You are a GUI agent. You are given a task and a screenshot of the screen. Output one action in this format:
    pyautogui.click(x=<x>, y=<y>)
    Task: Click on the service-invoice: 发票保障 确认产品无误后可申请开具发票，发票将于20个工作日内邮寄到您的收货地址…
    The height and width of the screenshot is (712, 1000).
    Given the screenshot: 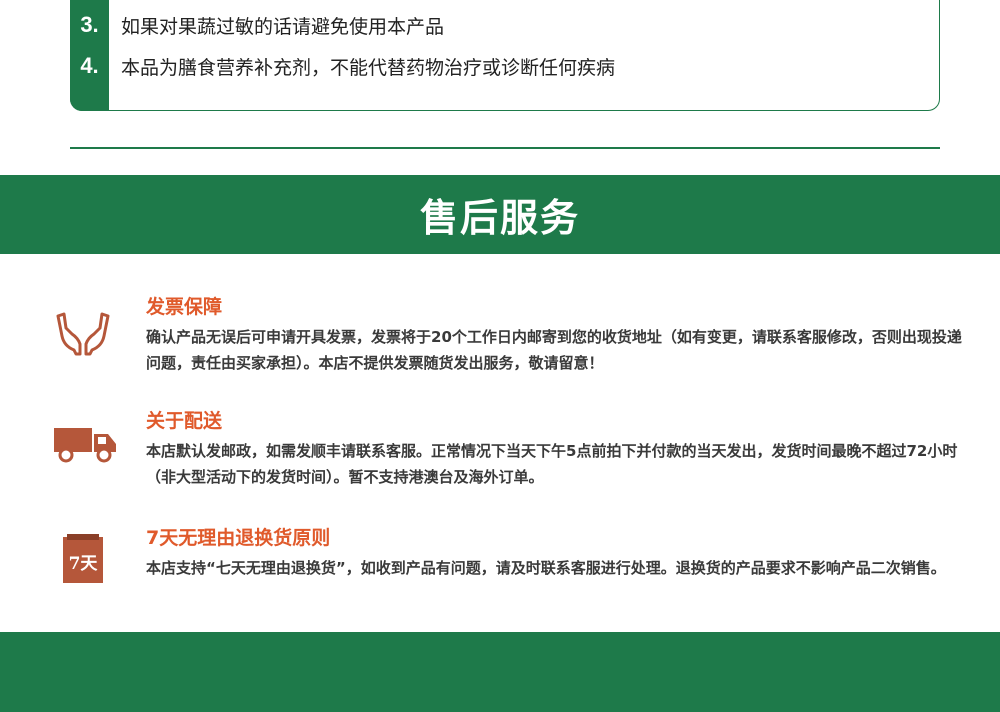 What is the action you would take?
    pyautogui.click(x=510, y=337)
    